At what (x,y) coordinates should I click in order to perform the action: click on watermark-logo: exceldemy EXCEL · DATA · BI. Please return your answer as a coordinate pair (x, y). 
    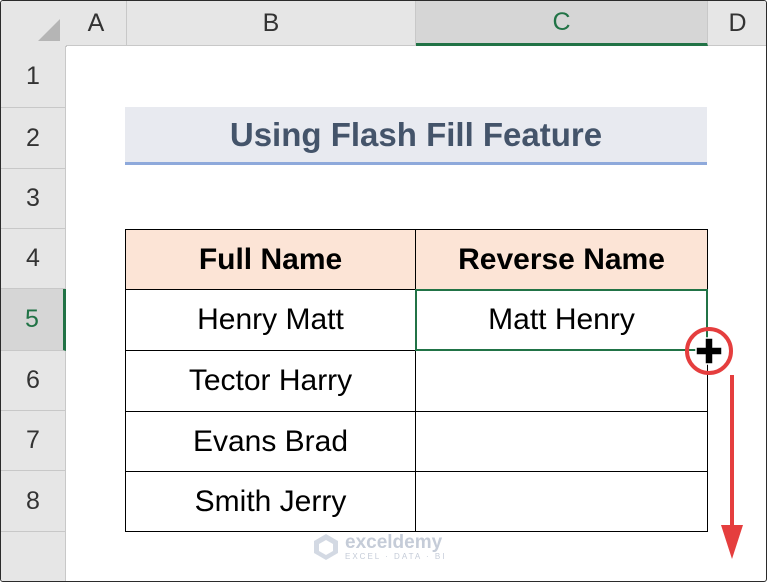
    Looking at the image, I should click on (379, 547).